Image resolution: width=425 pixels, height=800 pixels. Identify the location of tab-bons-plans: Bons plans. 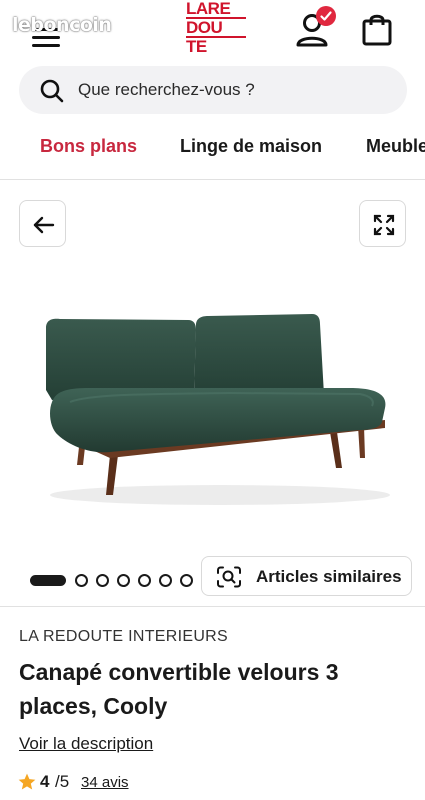
(88, 146).